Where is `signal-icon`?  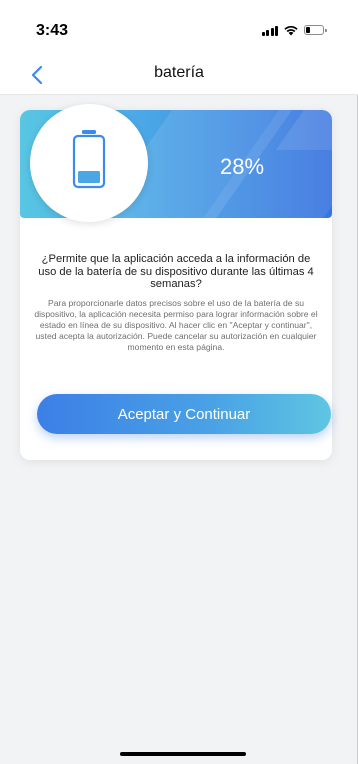 signal-icon is located at coordinates (269, 30).